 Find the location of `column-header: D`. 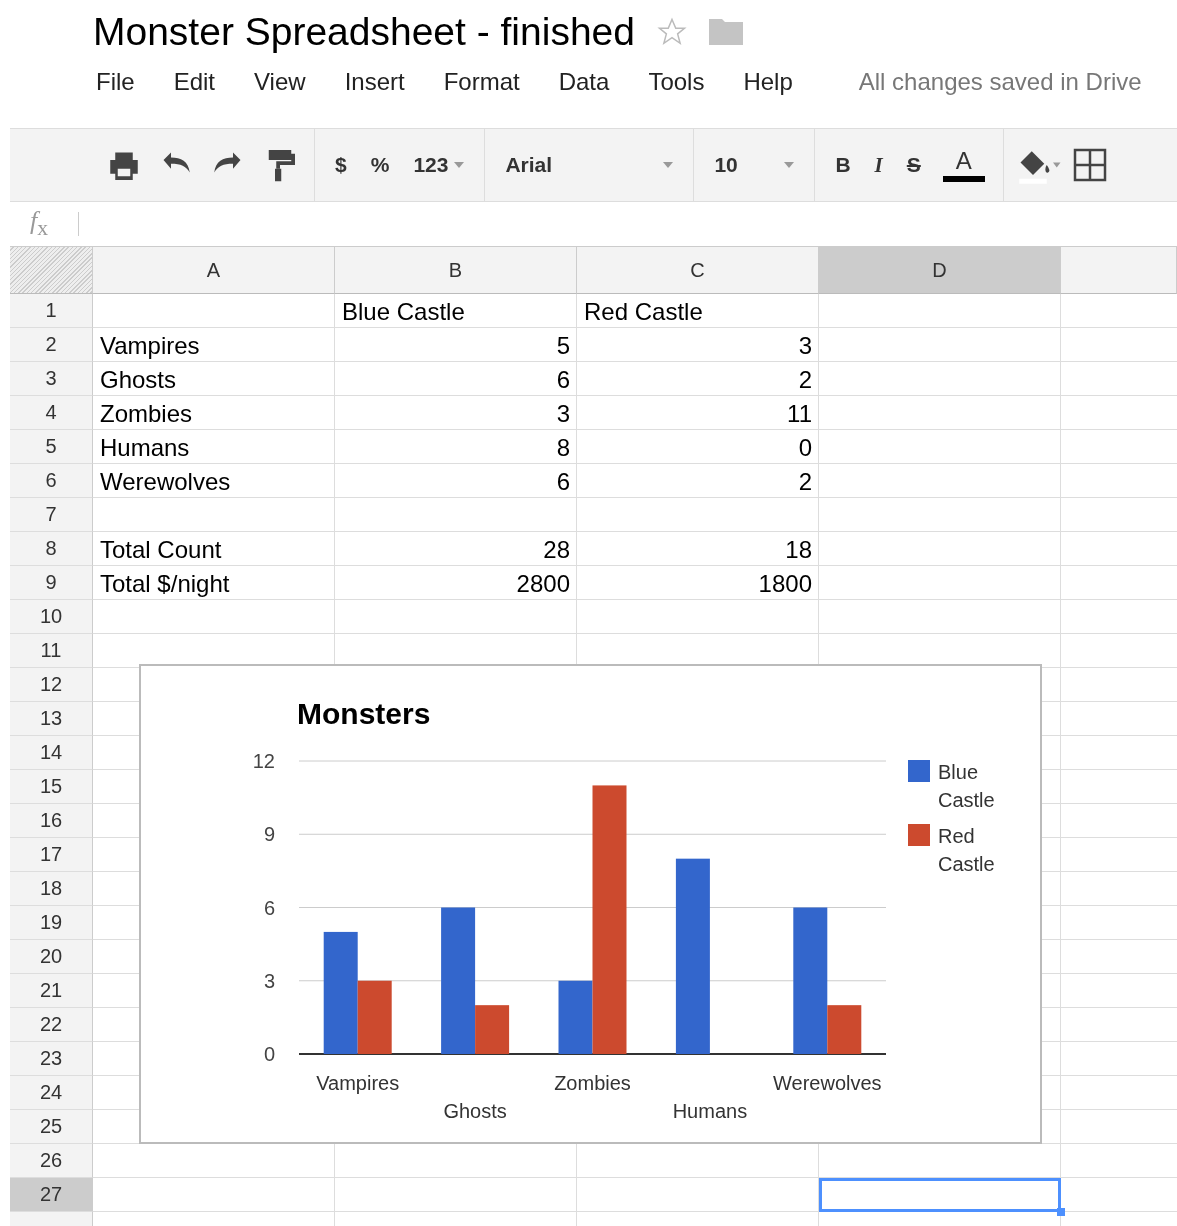

column-header: D is located at coordinates (940, 270).